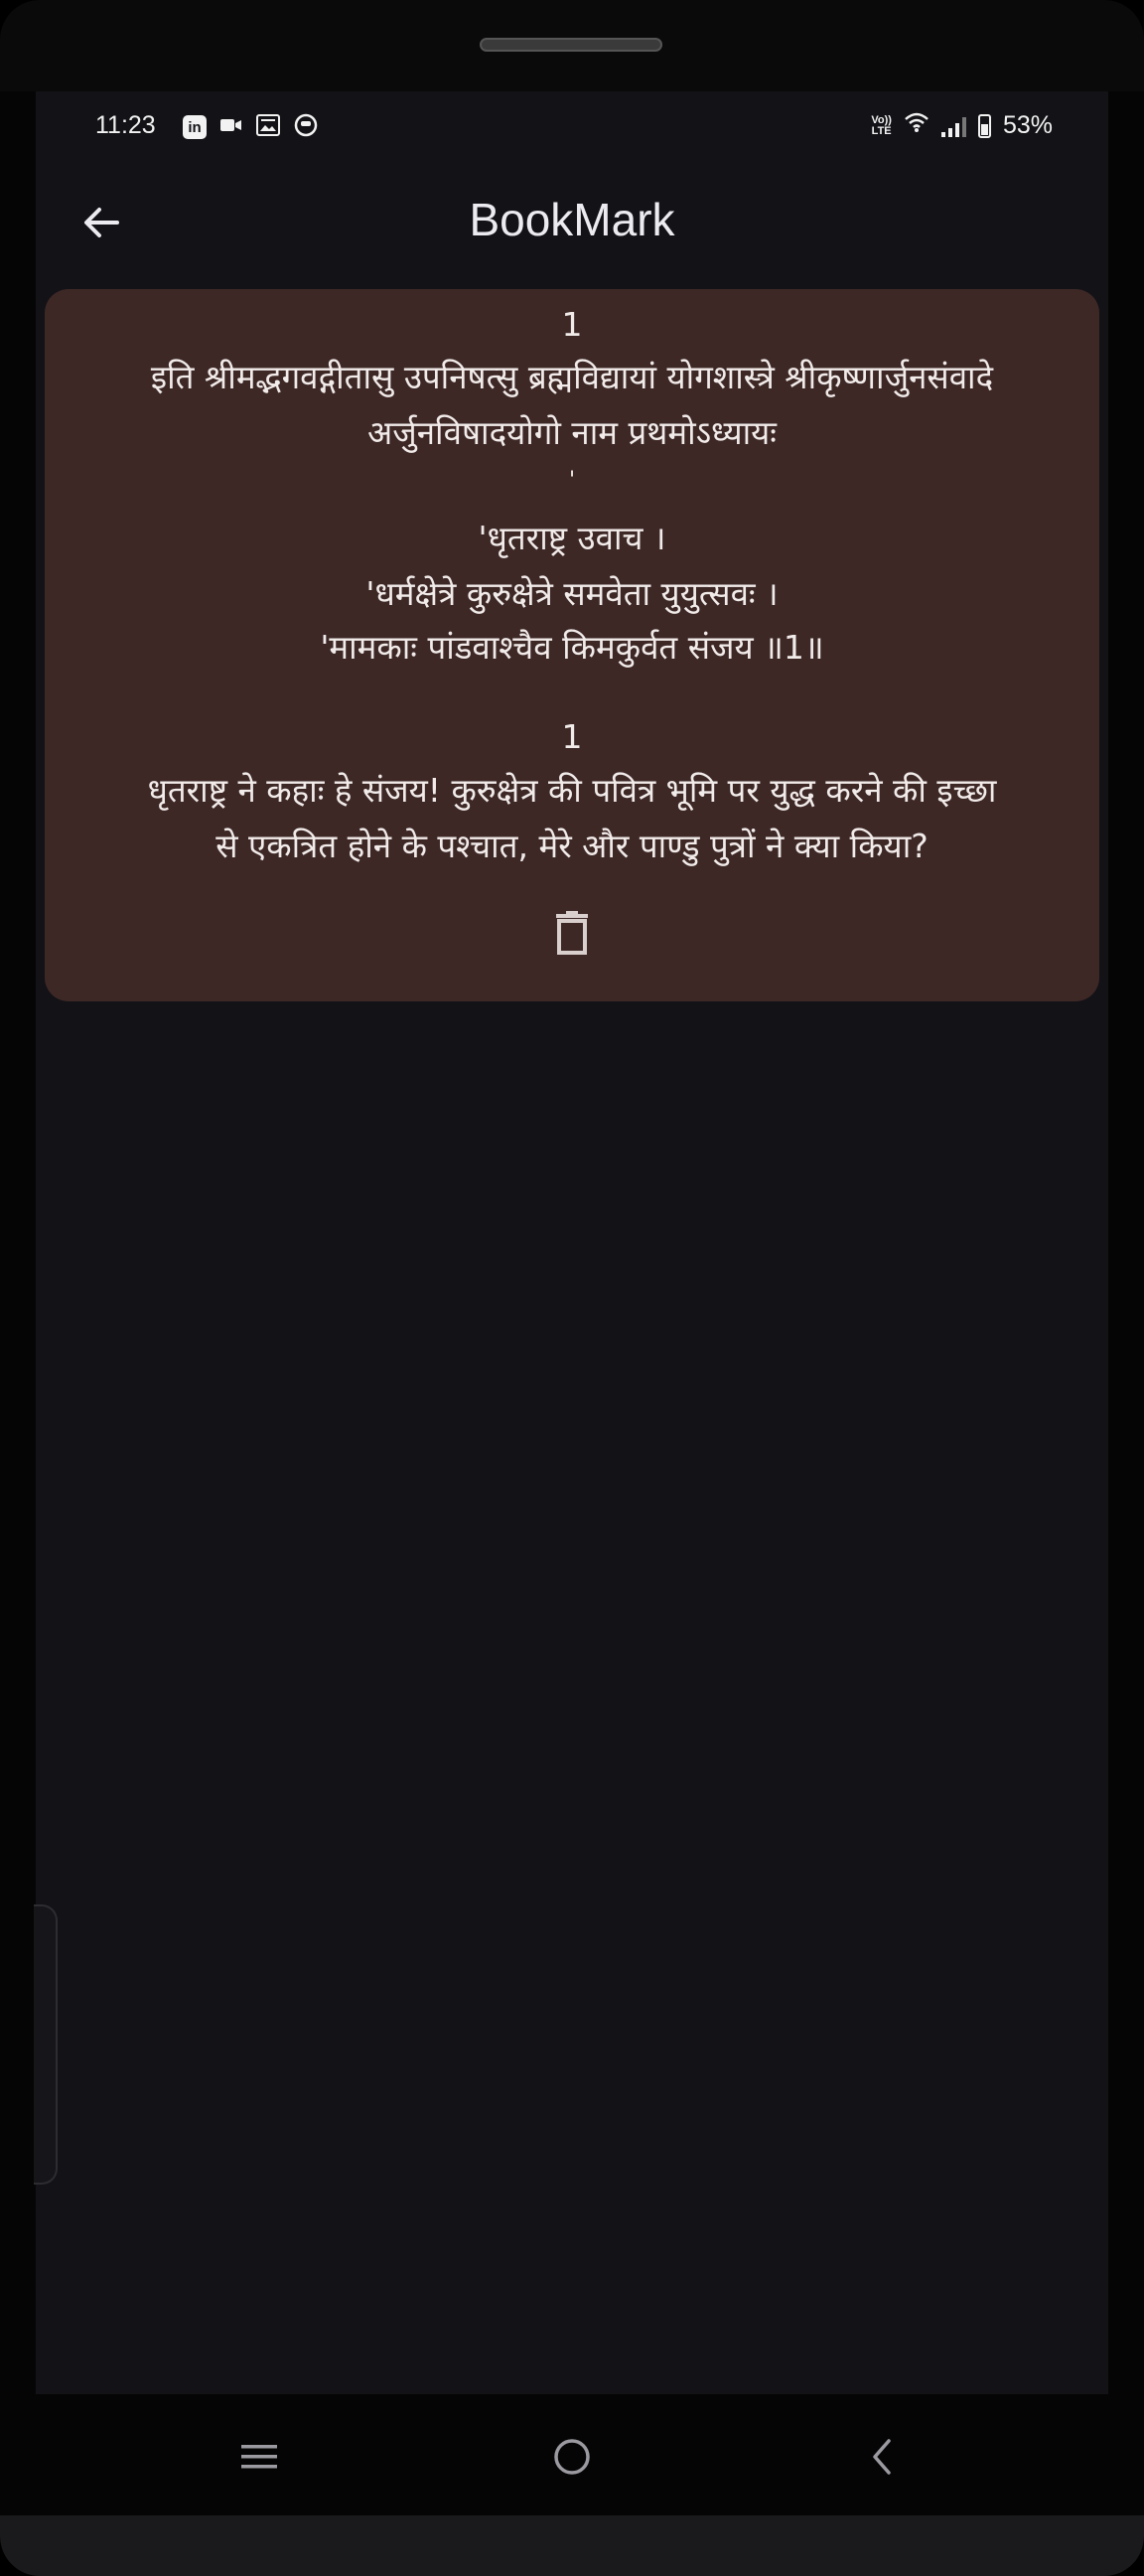 Image resolution: width=1144 pixels, height=2576 pixels. I want to click on status-system-icons: Vo)) LTE 53%, so click(962, 125).